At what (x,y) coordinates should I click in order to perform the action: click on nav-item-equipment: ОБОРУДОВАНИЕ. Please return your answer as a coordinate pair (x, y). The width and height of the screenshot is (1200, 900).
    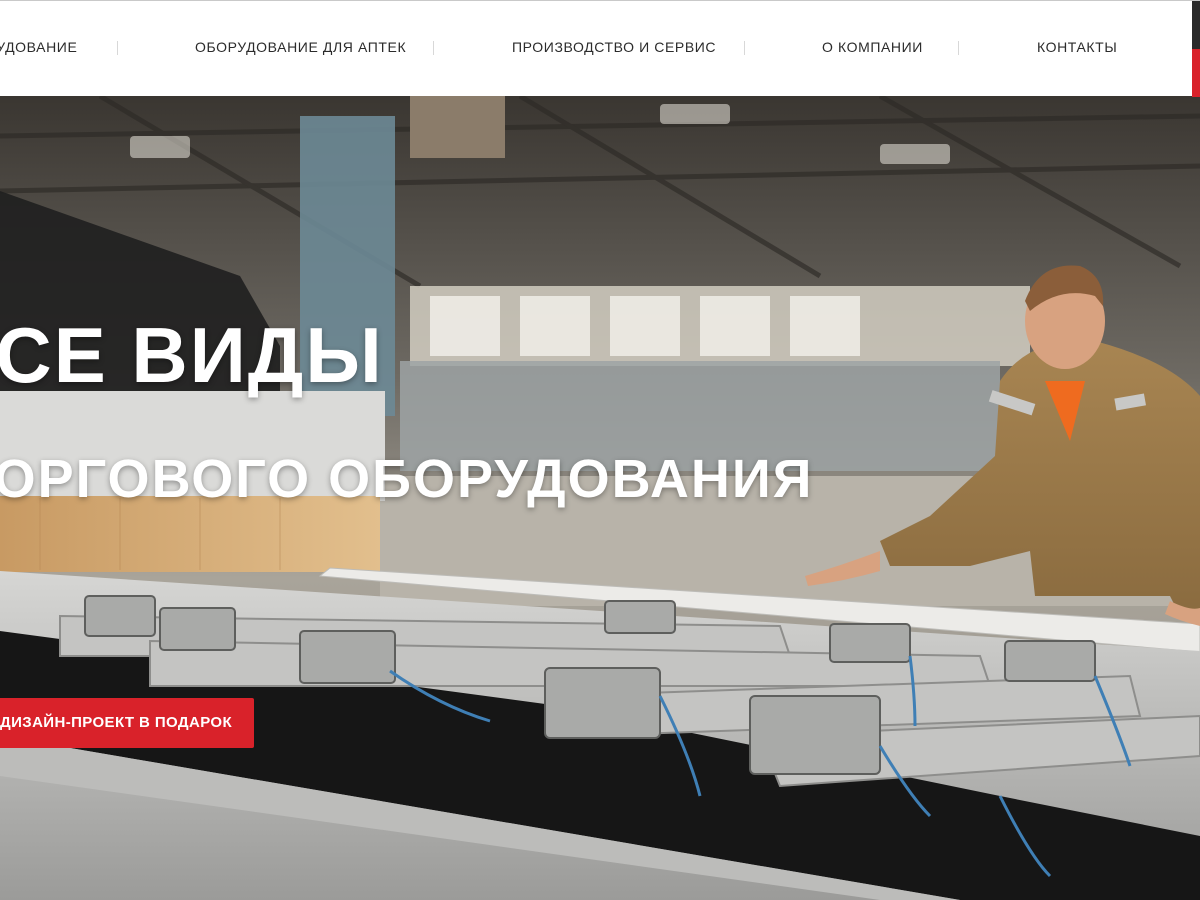
    Looking at the image, I should click on (38, 47).